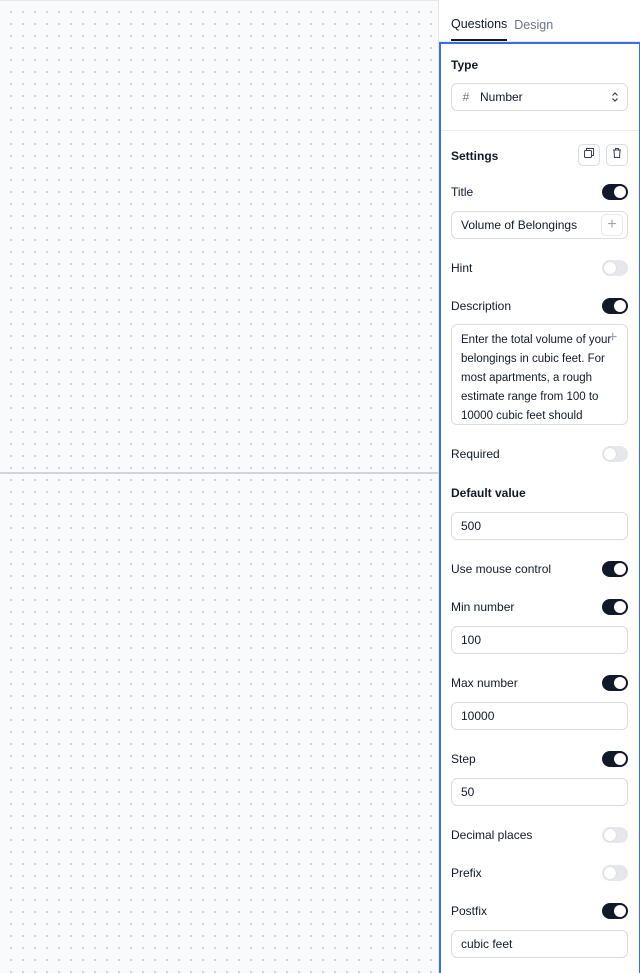 The image size is (640, 973). I want to click on delete-button, so click(617, 155).